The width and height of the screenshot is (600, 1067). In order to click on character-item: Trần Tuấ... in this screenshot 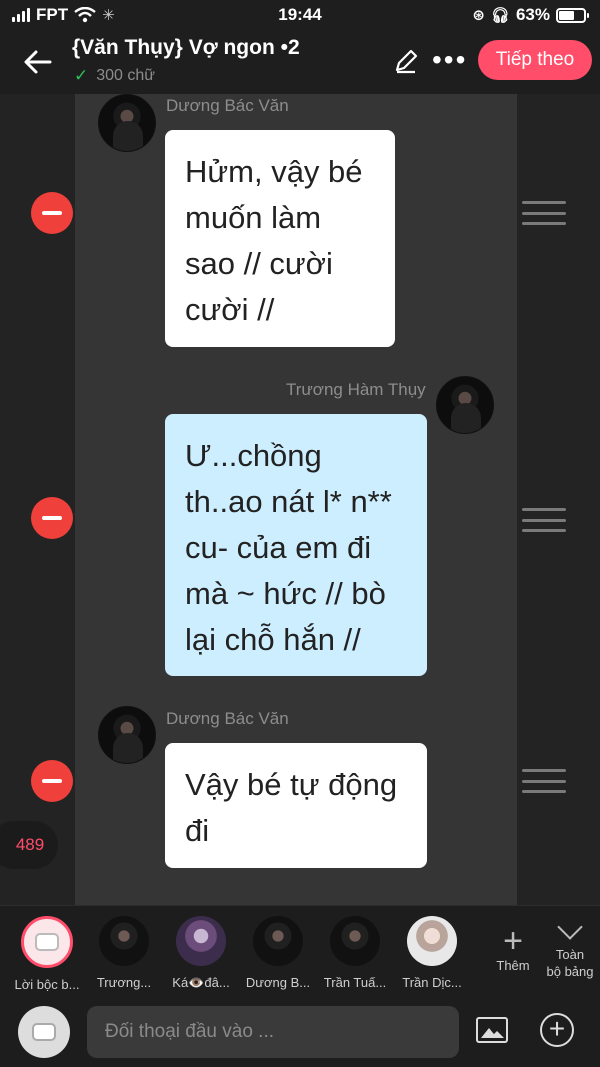, I will do `click(355, 953)`.